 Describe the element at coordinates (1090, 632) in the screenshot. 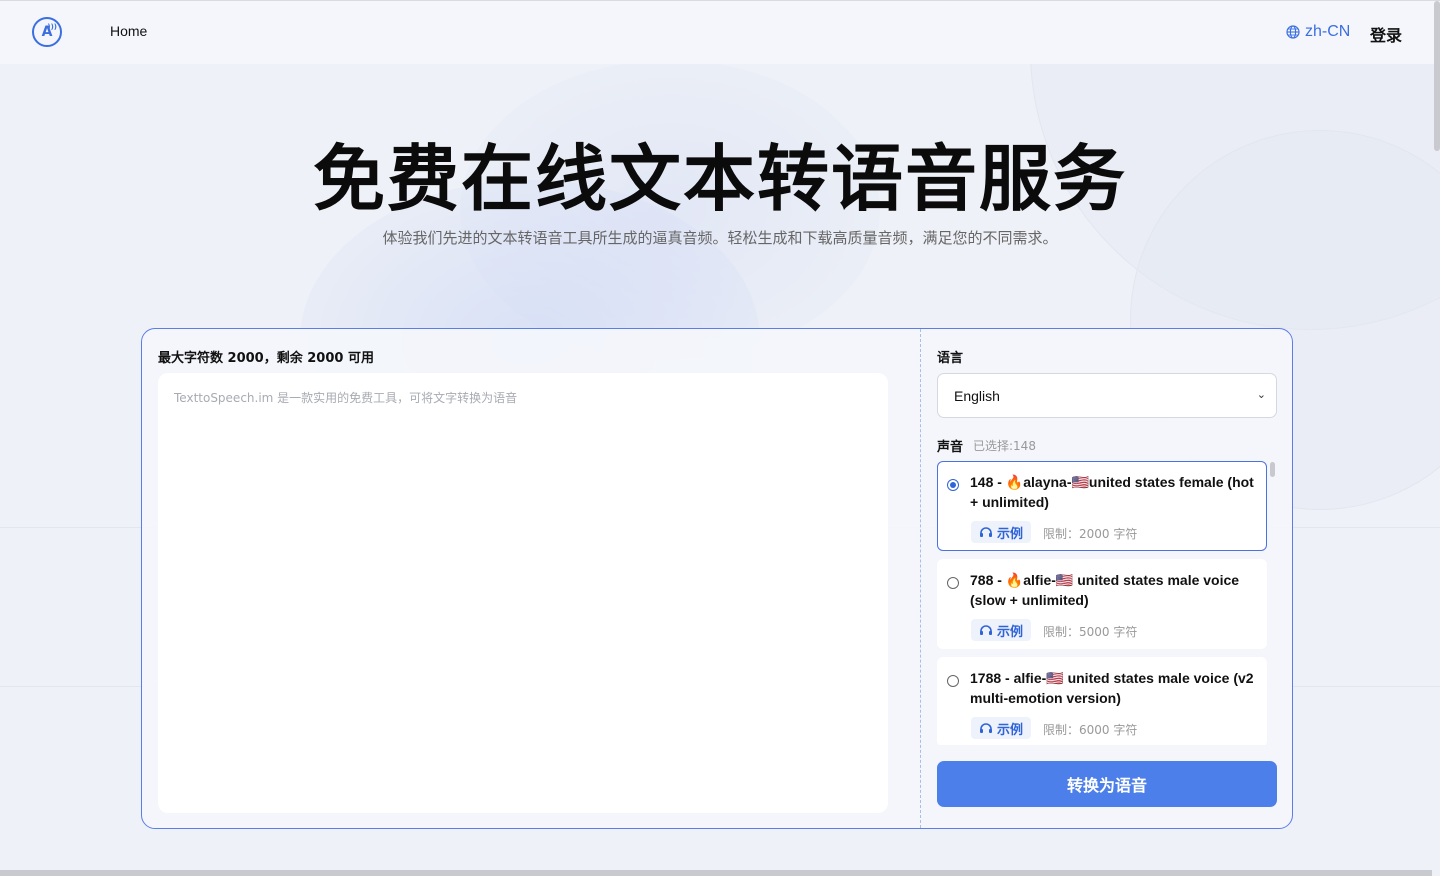

I see `voice-limit: 限制：5000 字符` at that location.